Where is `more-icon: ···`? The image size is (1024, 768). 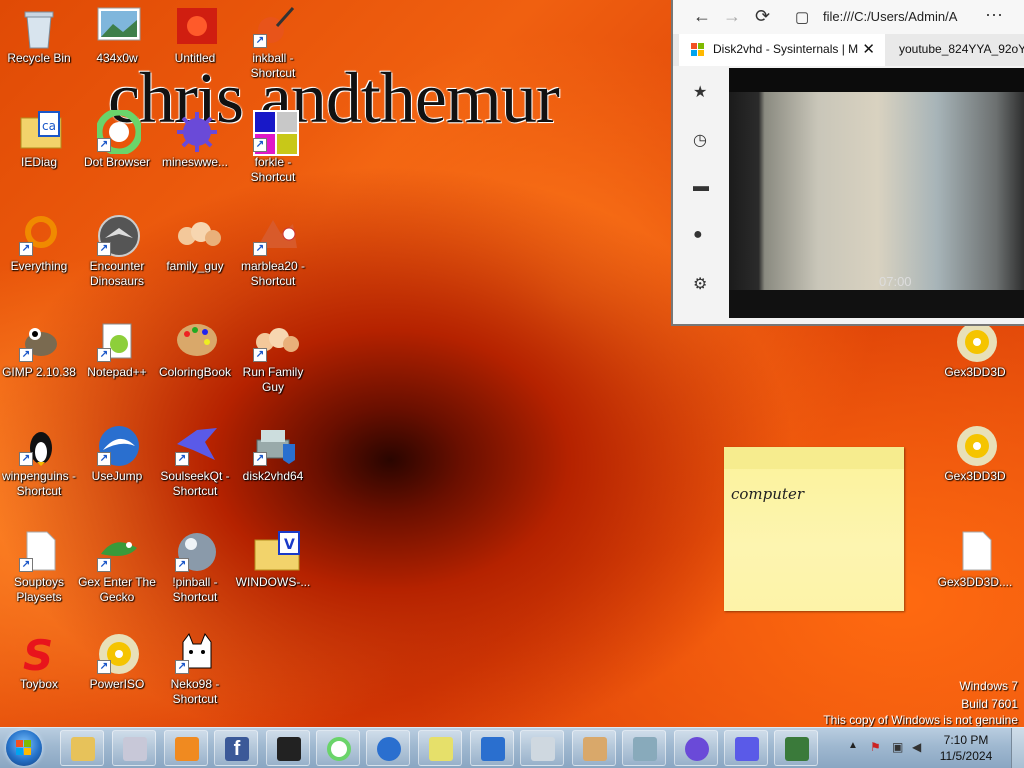
more-icon: ··· is located at coordinates (994, 14).